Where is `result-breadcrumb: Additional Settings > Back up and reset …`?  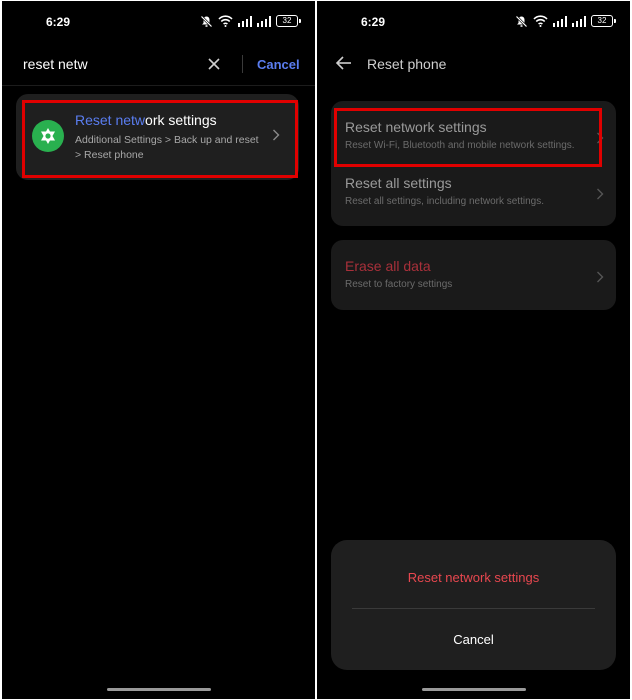 result-breadcrumb: Additional Settings > Back up and reset … is located at coordinates (167, 147).